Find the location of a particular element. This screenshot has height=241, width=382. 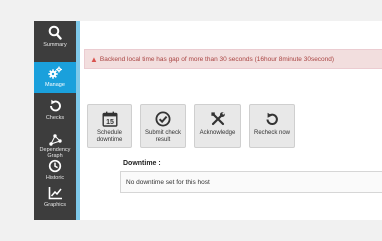

sidebar-item-historic: Historic is located at coordinates (55, 172).